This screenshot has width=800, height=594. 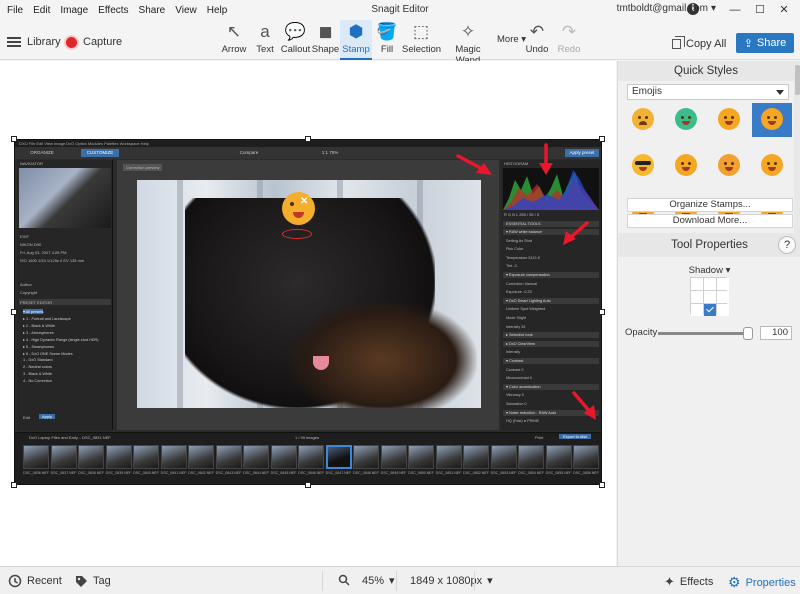 I want to click on copy-all-button: Copy All, so click(x=699, y=43).